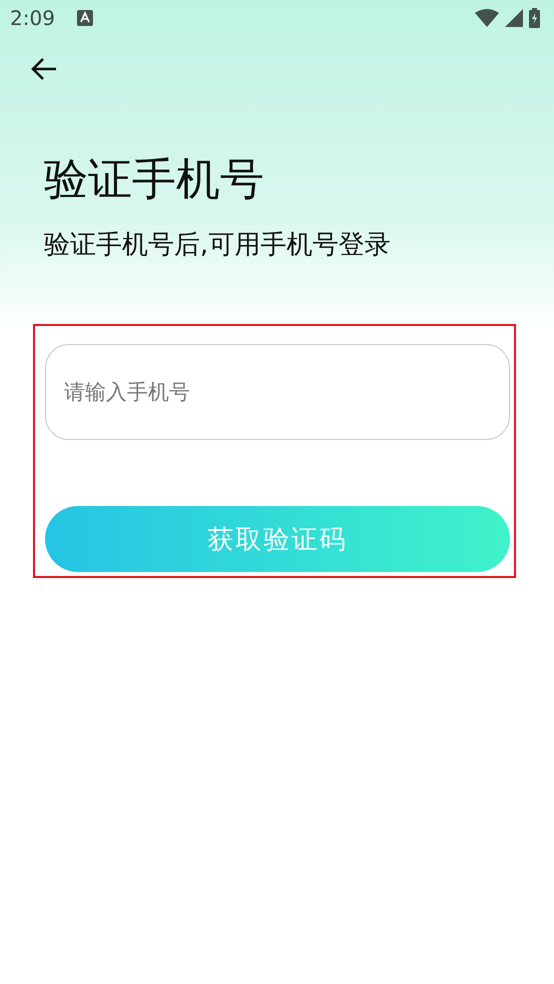 Image resolution: width=554 pixels, height=984 pixels. What do you see at coordinates (84, 18) in the screenshot?
I see `keyboard-icon` at bounding box center [84, 18].